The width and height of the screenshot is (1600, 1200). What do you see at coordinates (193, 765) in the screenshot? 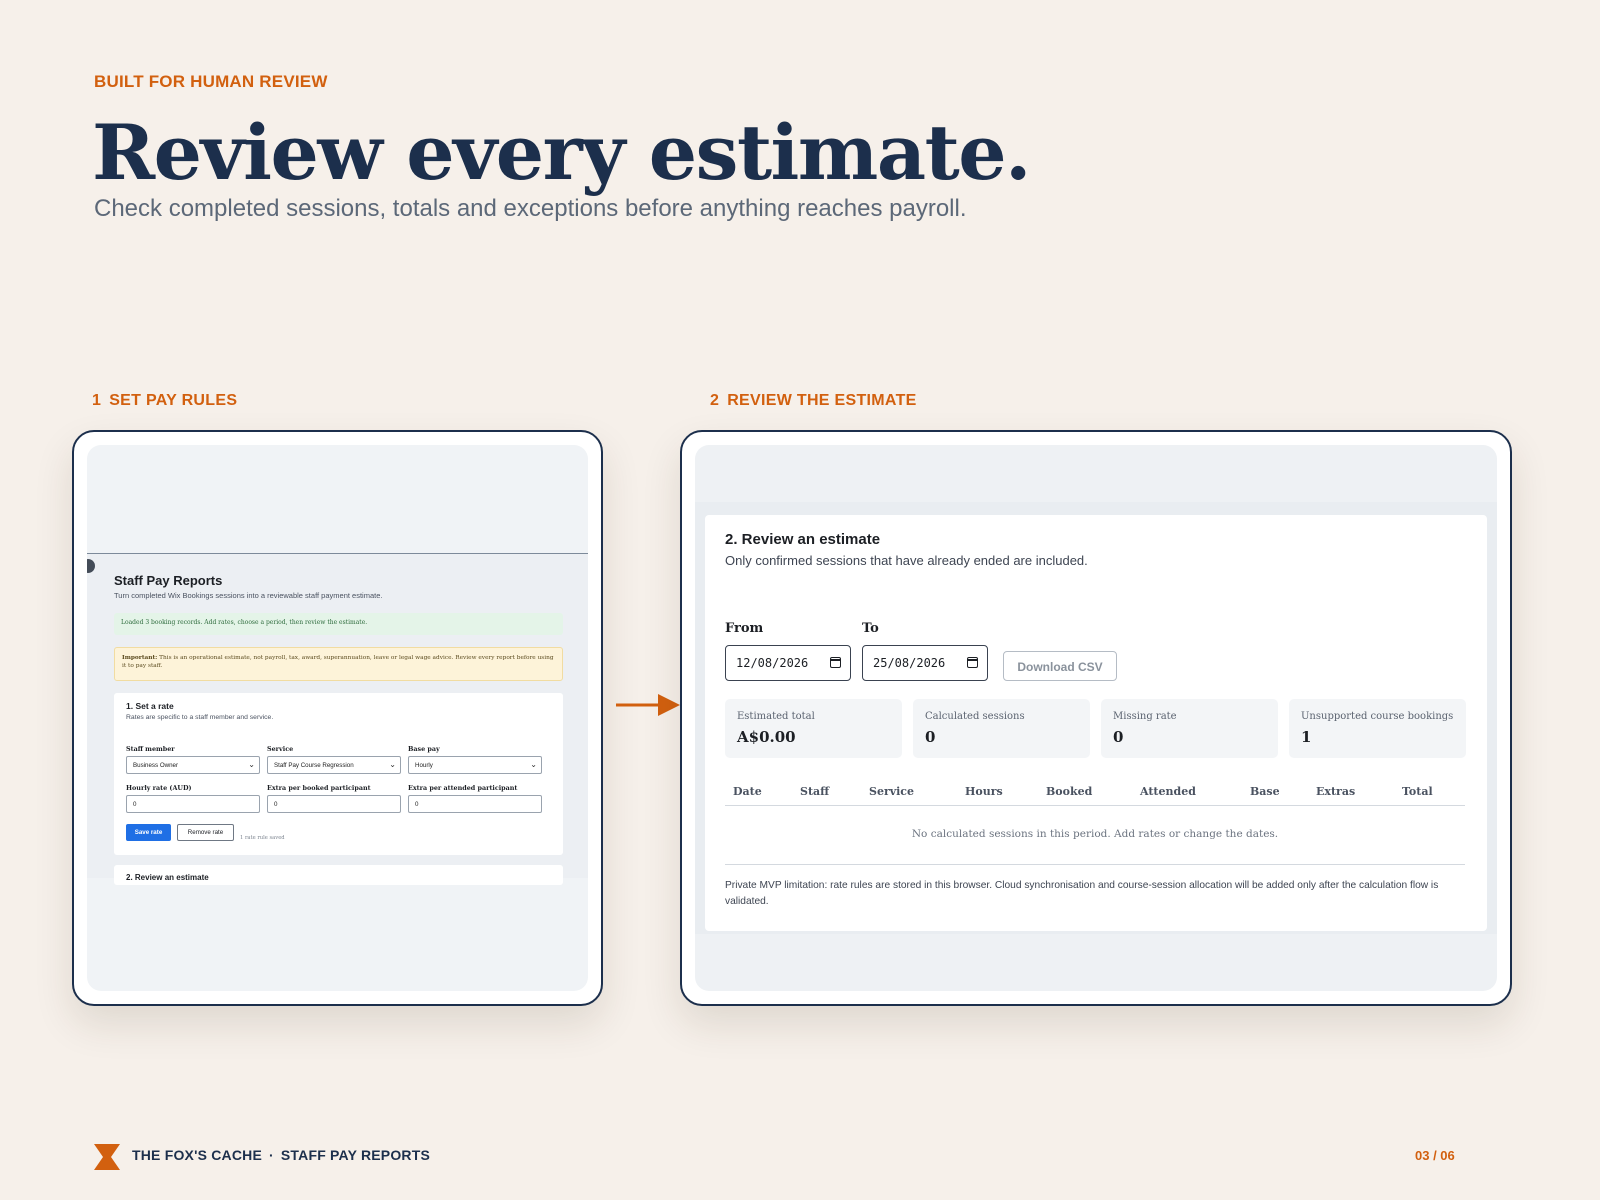
I see `staff-member-select: Business Owner ⌄` at bounding box center [193, 765].